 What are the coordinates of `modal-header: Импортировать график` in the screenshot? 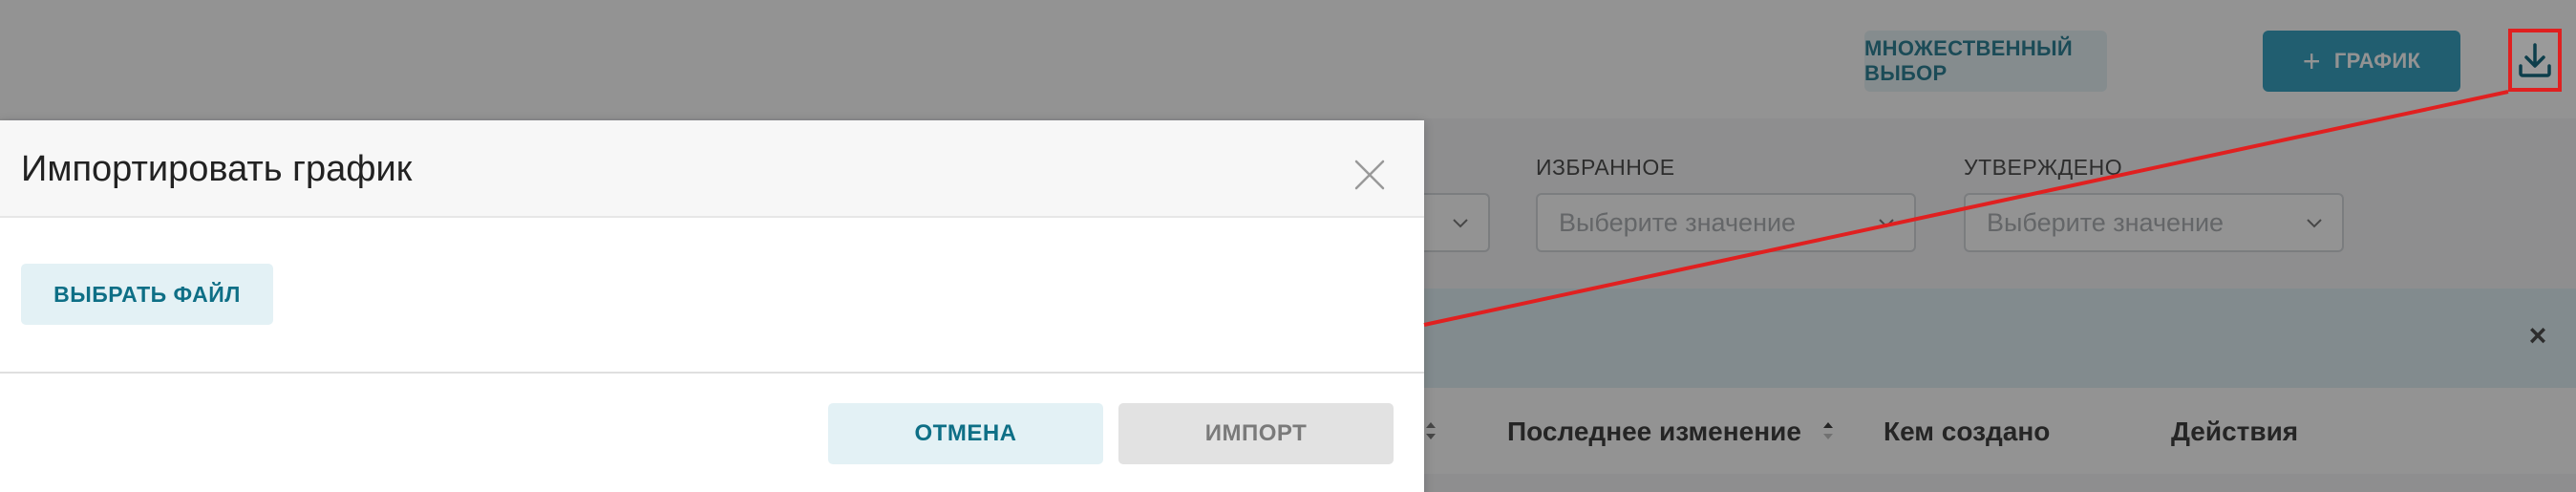 It's located at (712, 169).